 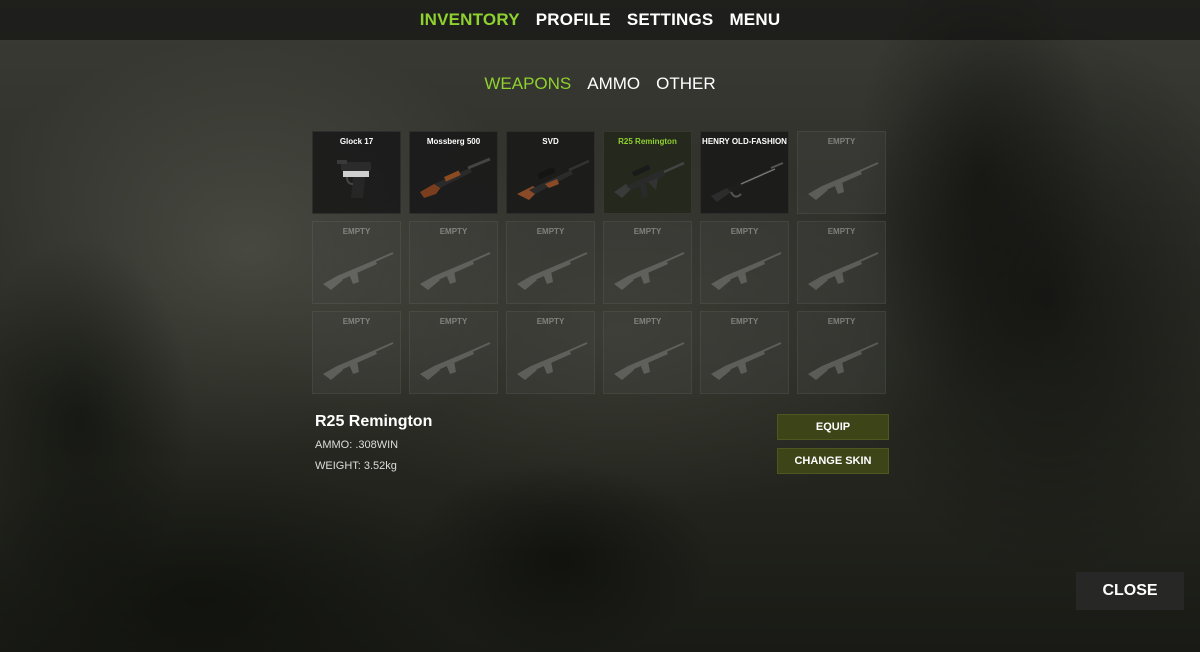 I want to click on inventory-slot: HENRY OLD-FASHION, so click(x=744, y=172).